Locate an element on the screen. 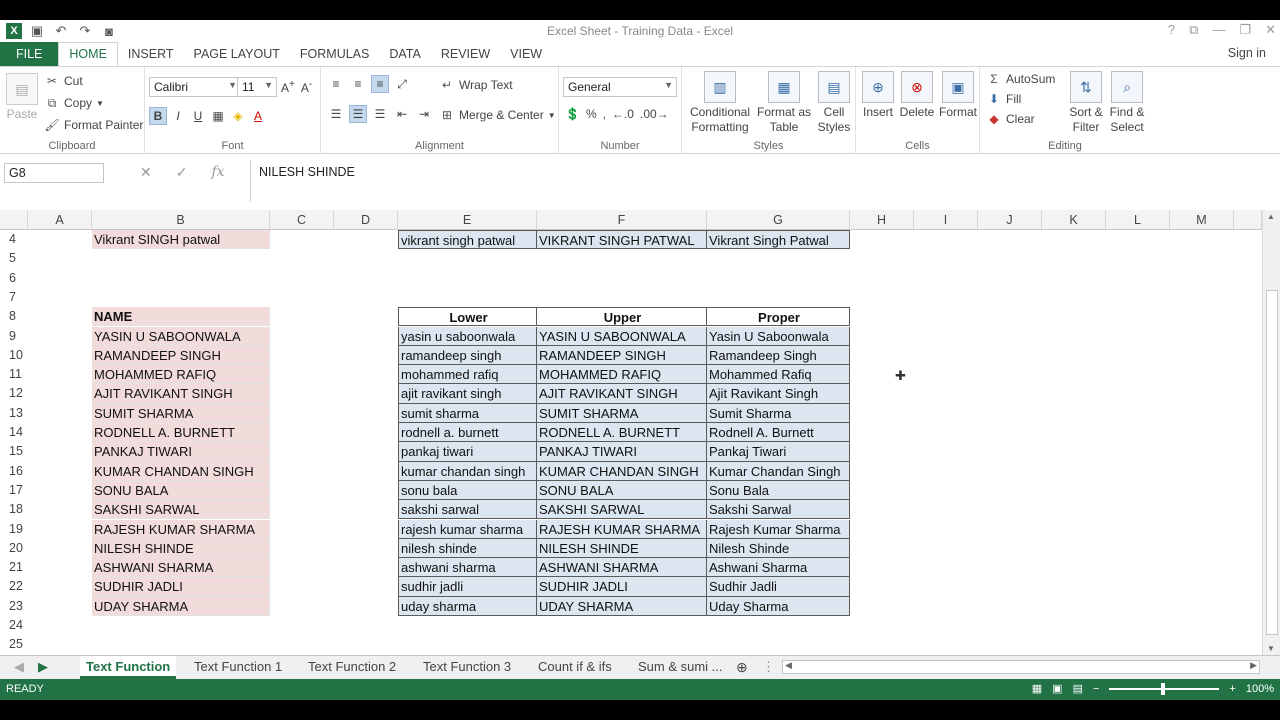 This screenshot has width=1280, height=720. column-header-a: A is located at coordinates (60, 220).